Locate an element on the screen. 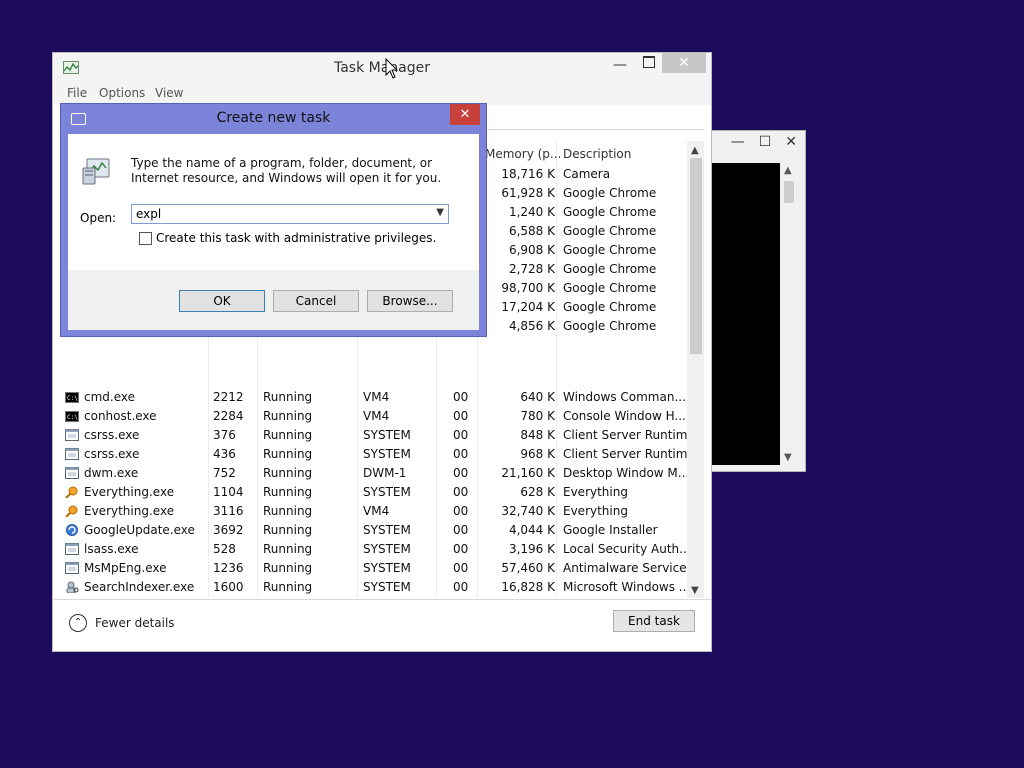 This screenshot has width=1024, height=768. memory-cell: 57,460 K is located at coordinates (528, 568).